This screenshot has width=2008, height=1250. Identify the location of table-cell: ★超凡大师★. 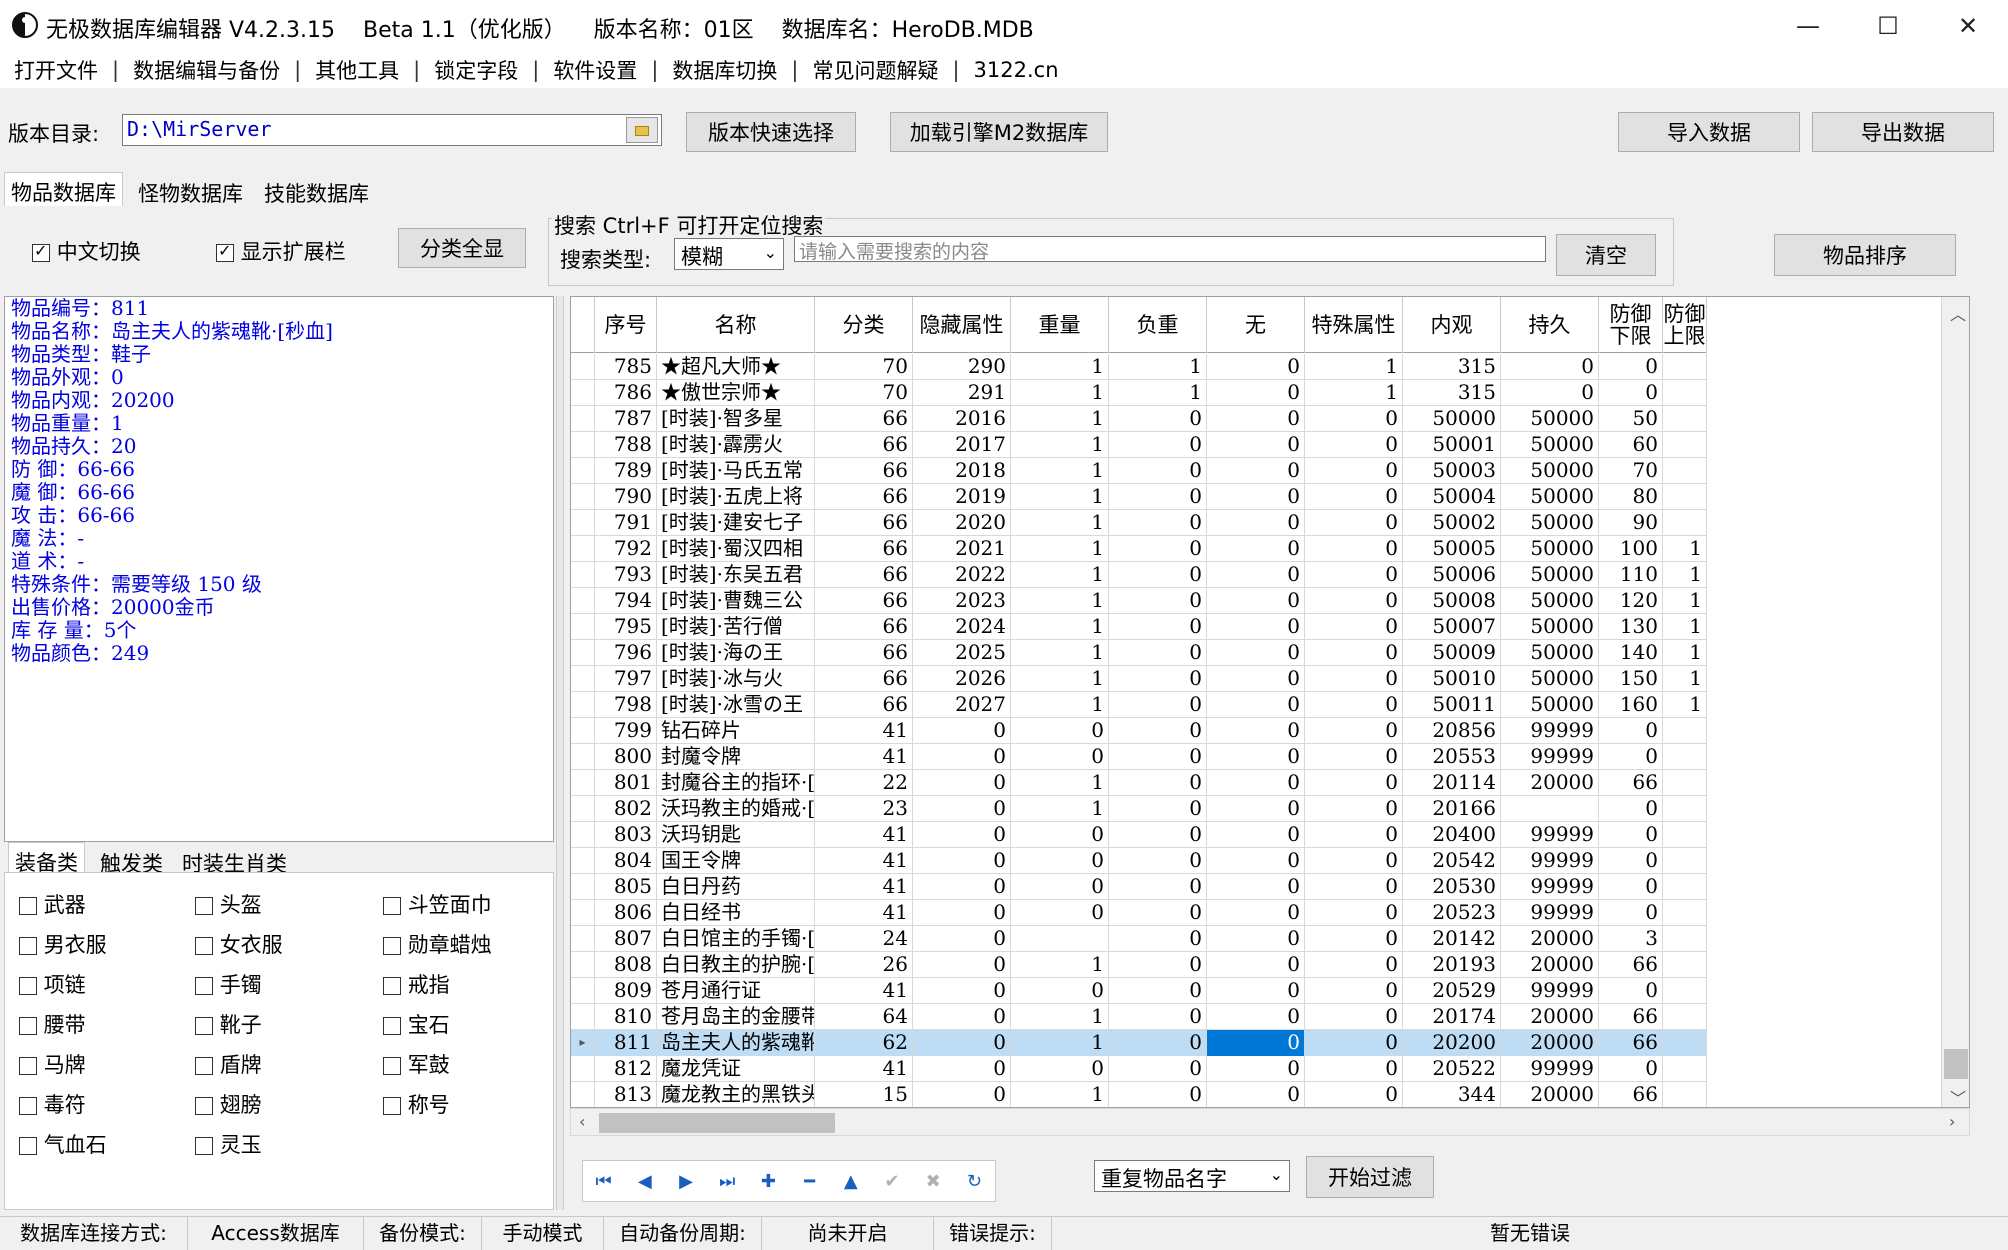
(736, 367).